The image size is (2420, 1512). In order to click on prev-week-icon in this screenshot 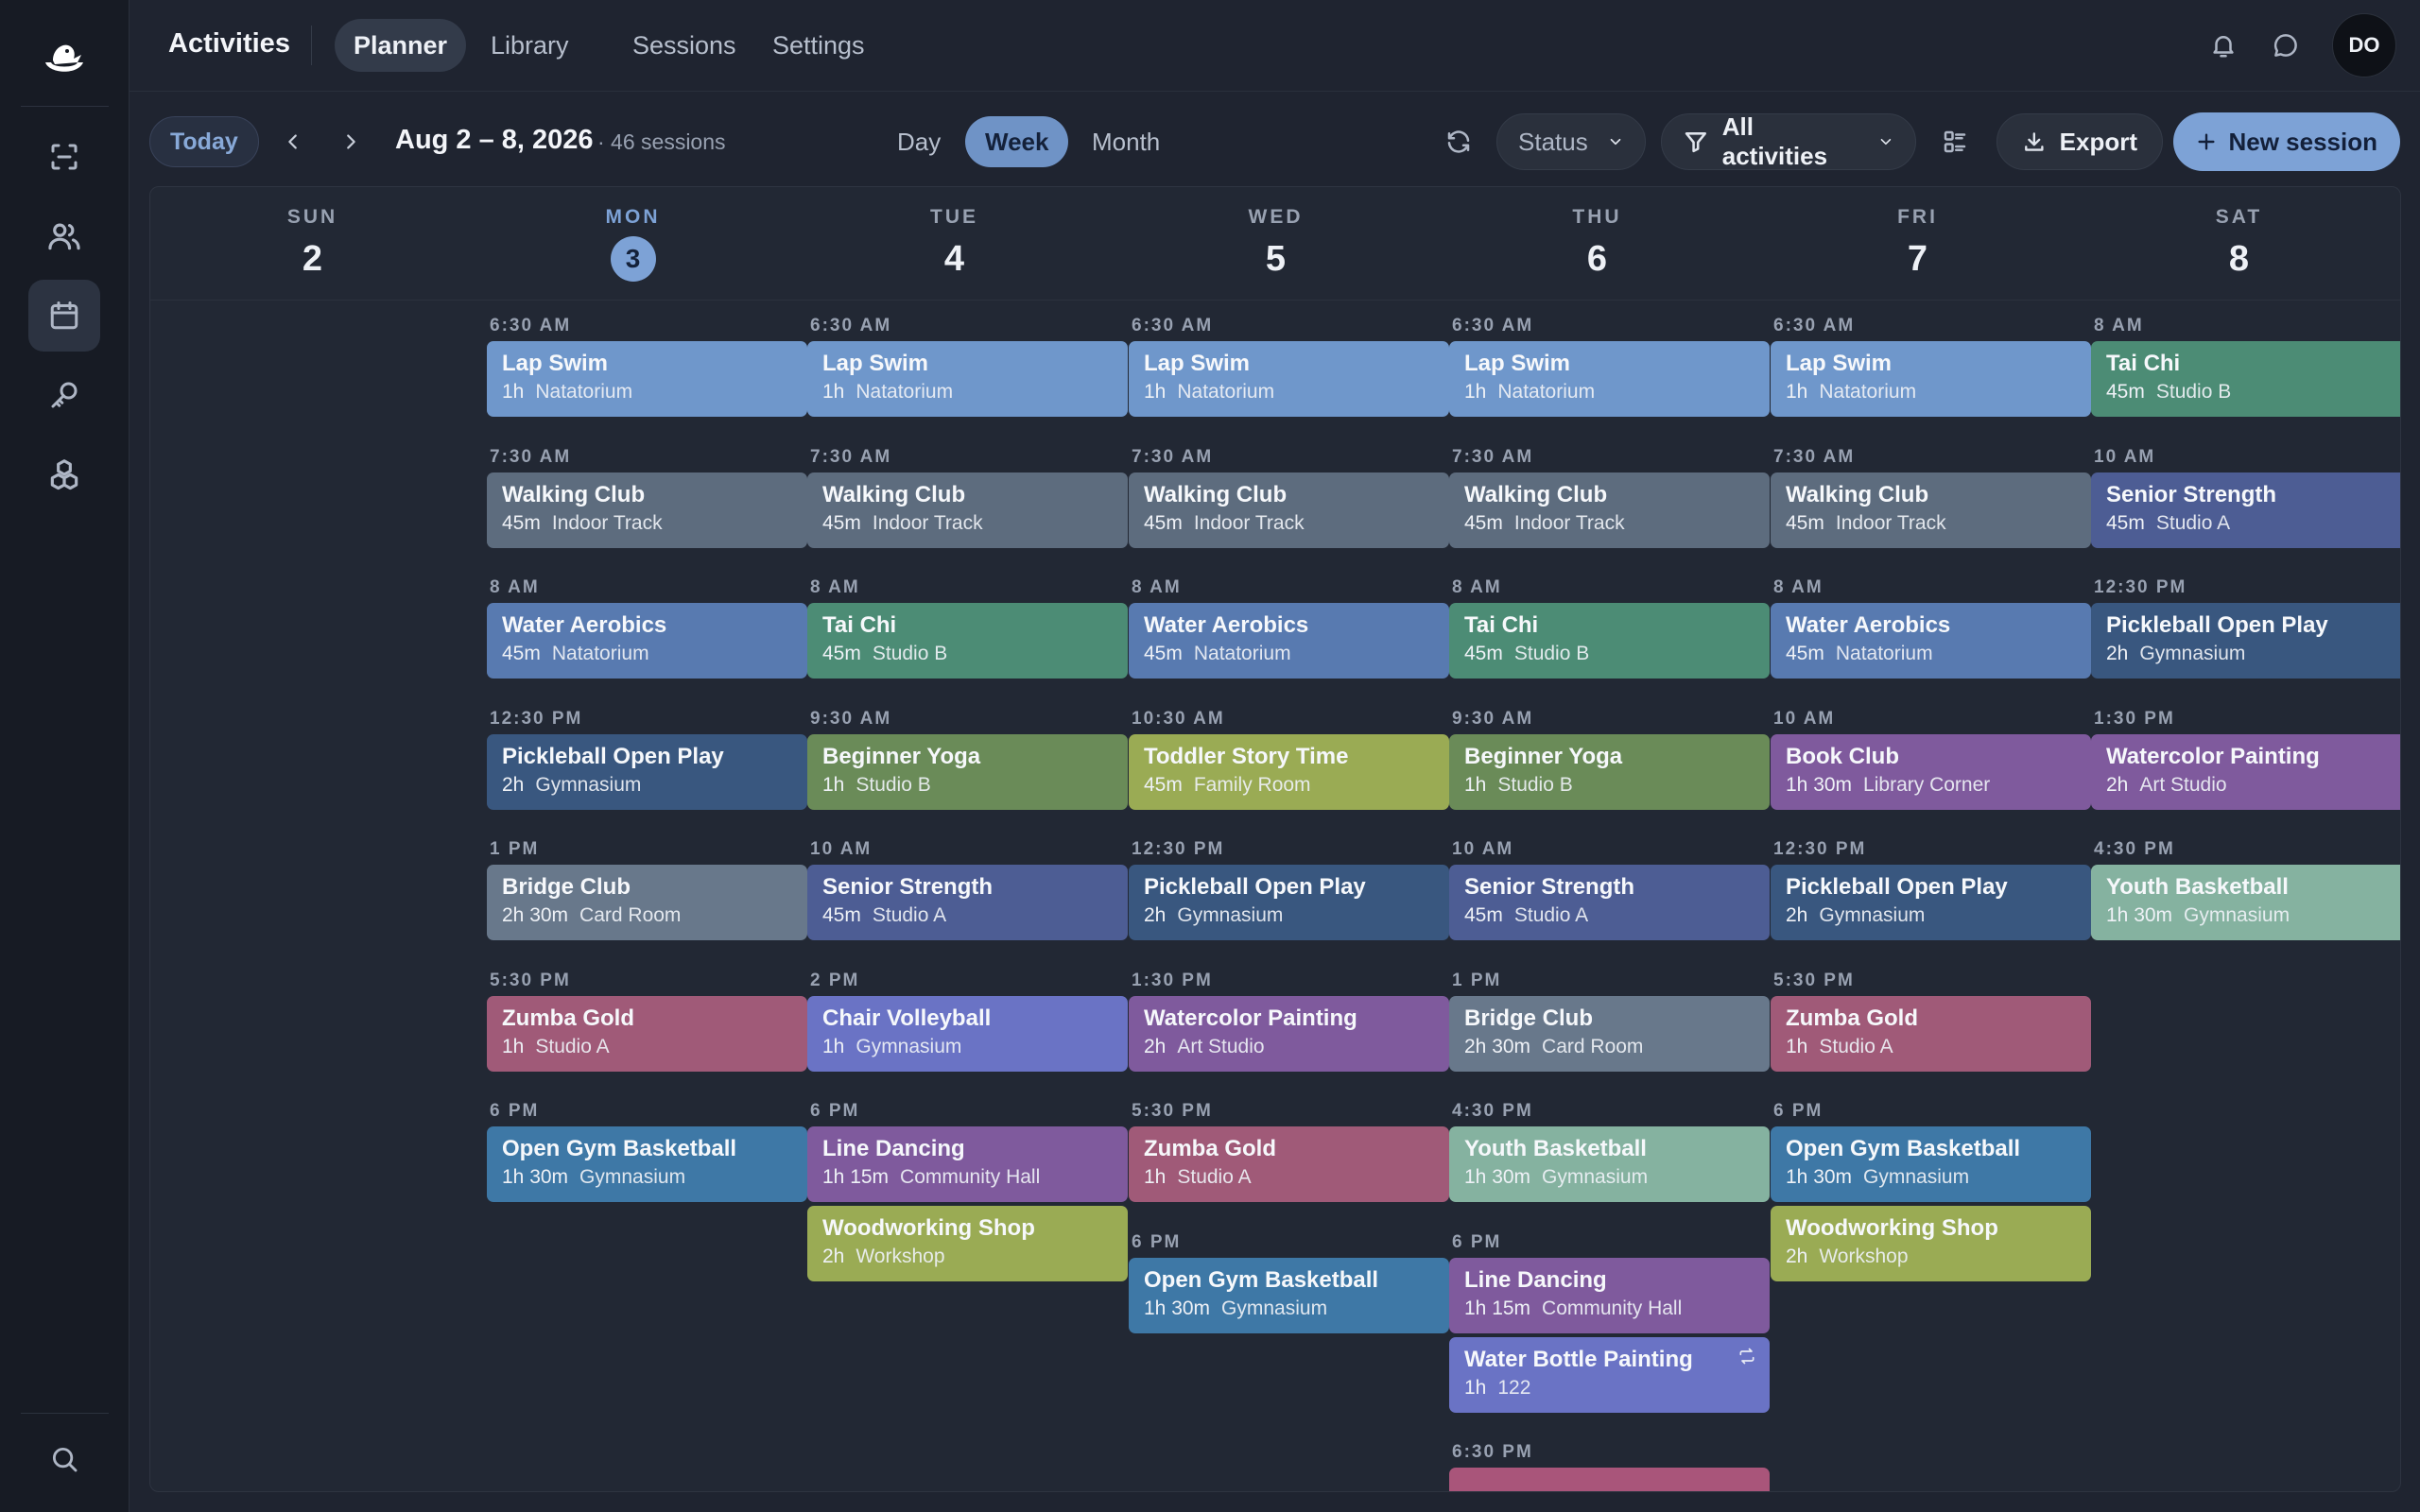, I will do `click(293, 142)`.